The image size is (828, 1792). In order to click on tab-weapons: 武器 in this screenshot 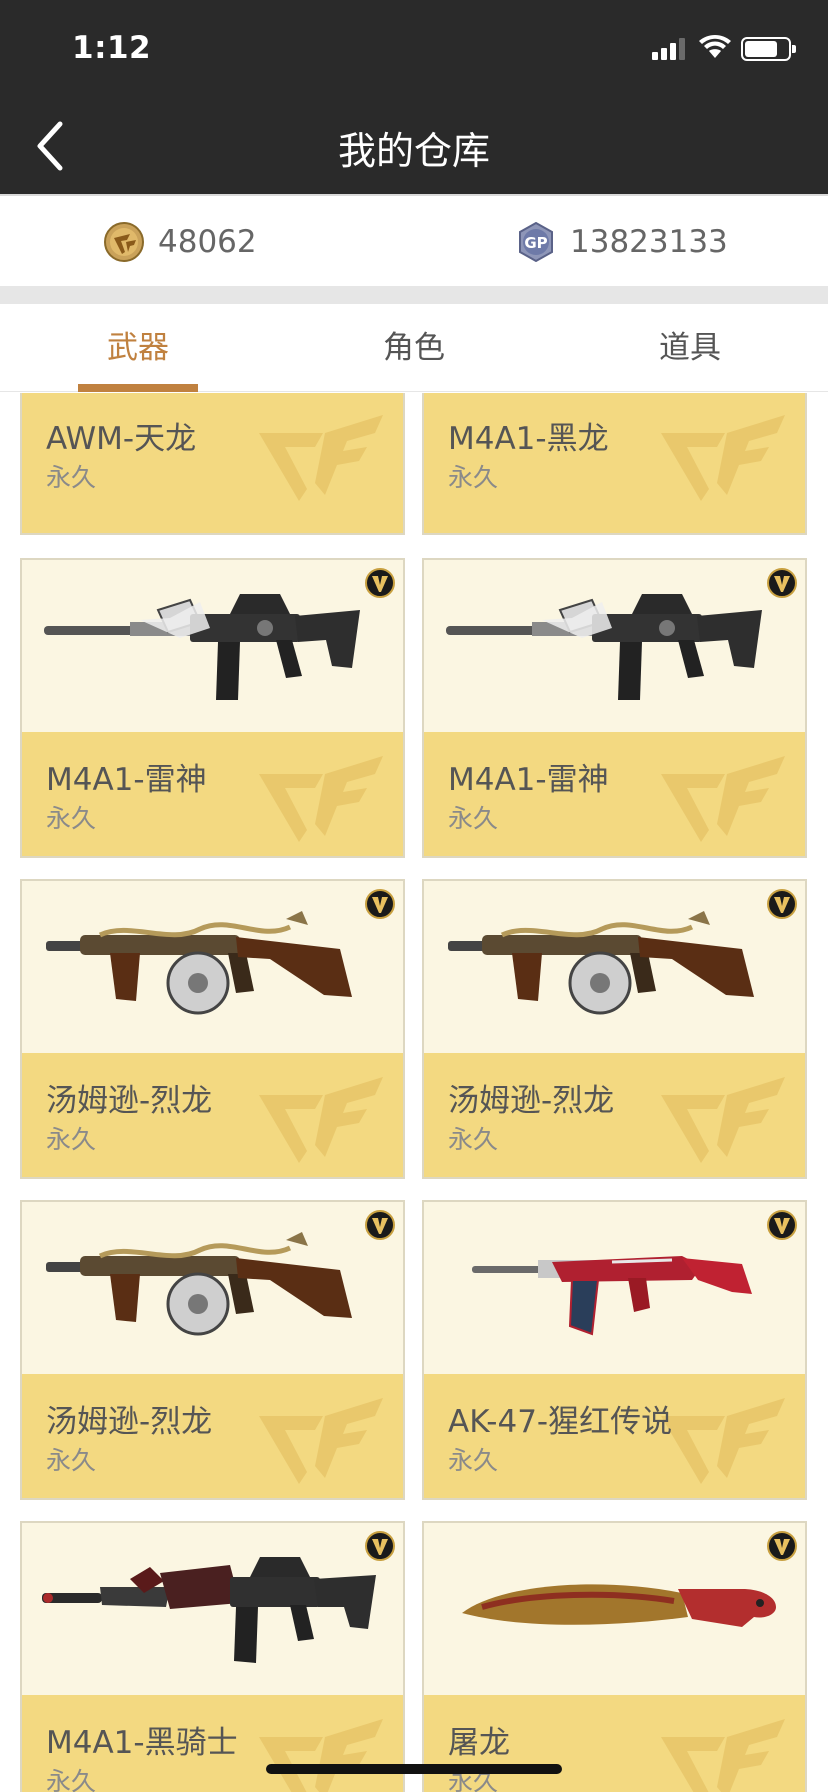, I will do `click(138, 348)`.